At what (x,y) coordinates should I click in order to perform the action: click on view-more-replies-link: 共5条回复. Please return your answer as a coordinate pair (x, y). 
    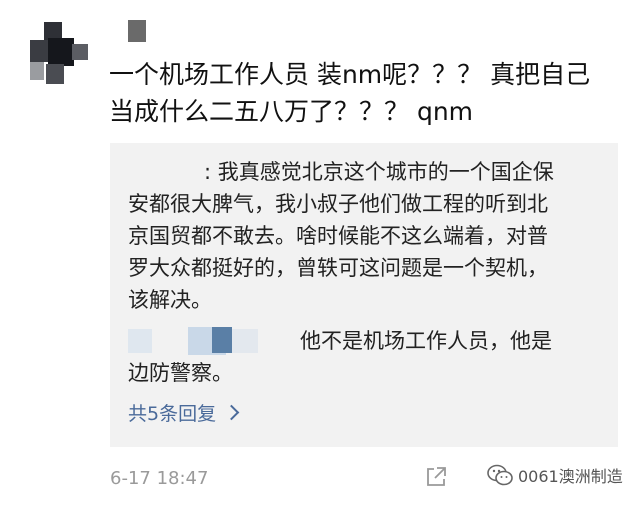
    Looking at the image, I should click on (184, 412).